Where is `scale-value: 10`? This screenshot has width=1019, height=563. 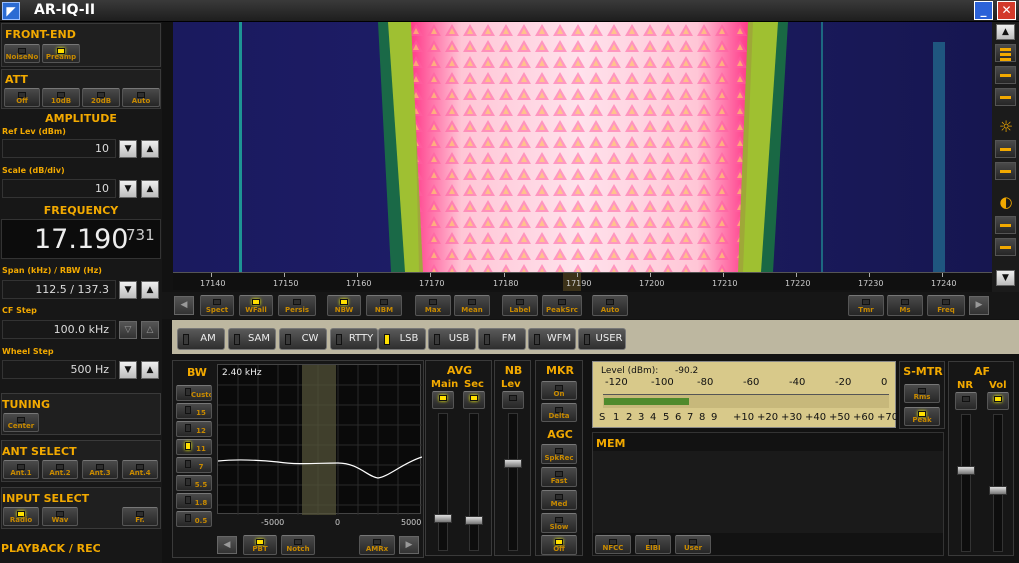
scale-value: 10 is located at coordinates (59, 188).